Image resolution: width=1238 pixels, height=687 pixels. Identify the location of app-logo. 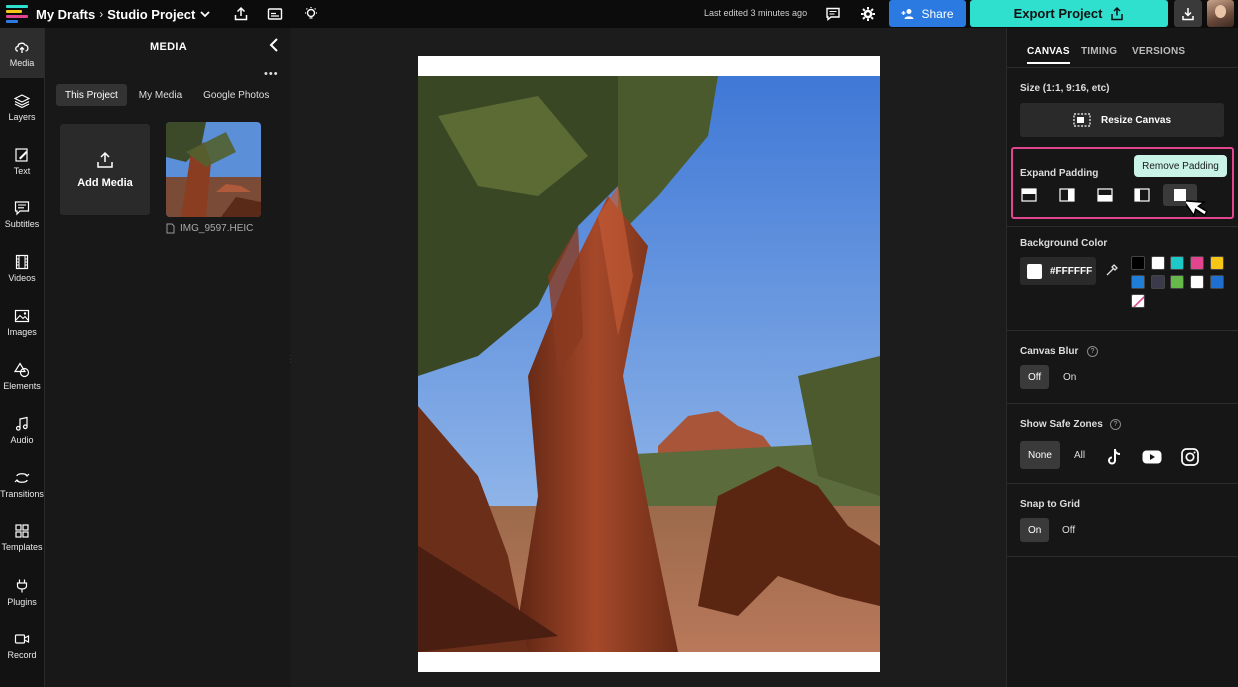
(16, 14).